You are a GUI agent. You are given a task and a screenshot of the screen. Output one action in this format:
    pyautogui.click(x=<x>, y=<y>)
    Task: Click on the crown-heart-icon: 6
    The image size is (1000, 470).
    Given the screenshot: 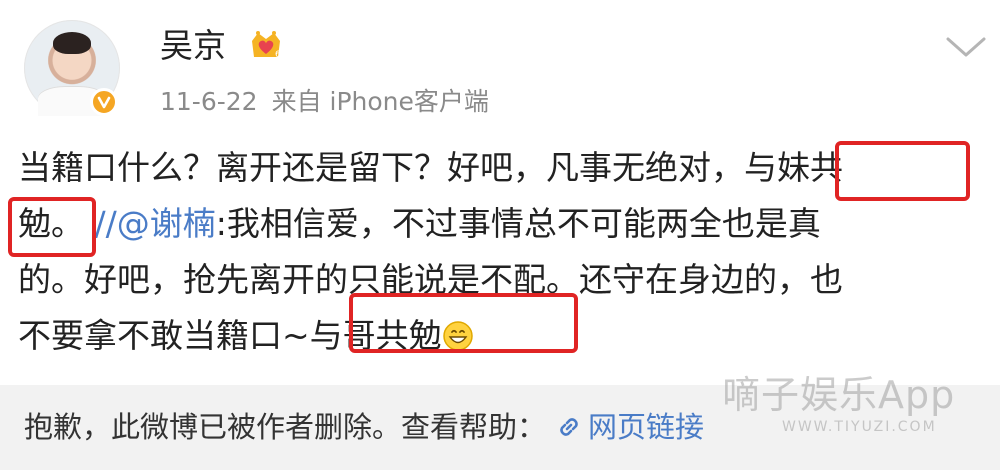 What is the action you would take?
    pyautogui.click(x=266, y=45)
    